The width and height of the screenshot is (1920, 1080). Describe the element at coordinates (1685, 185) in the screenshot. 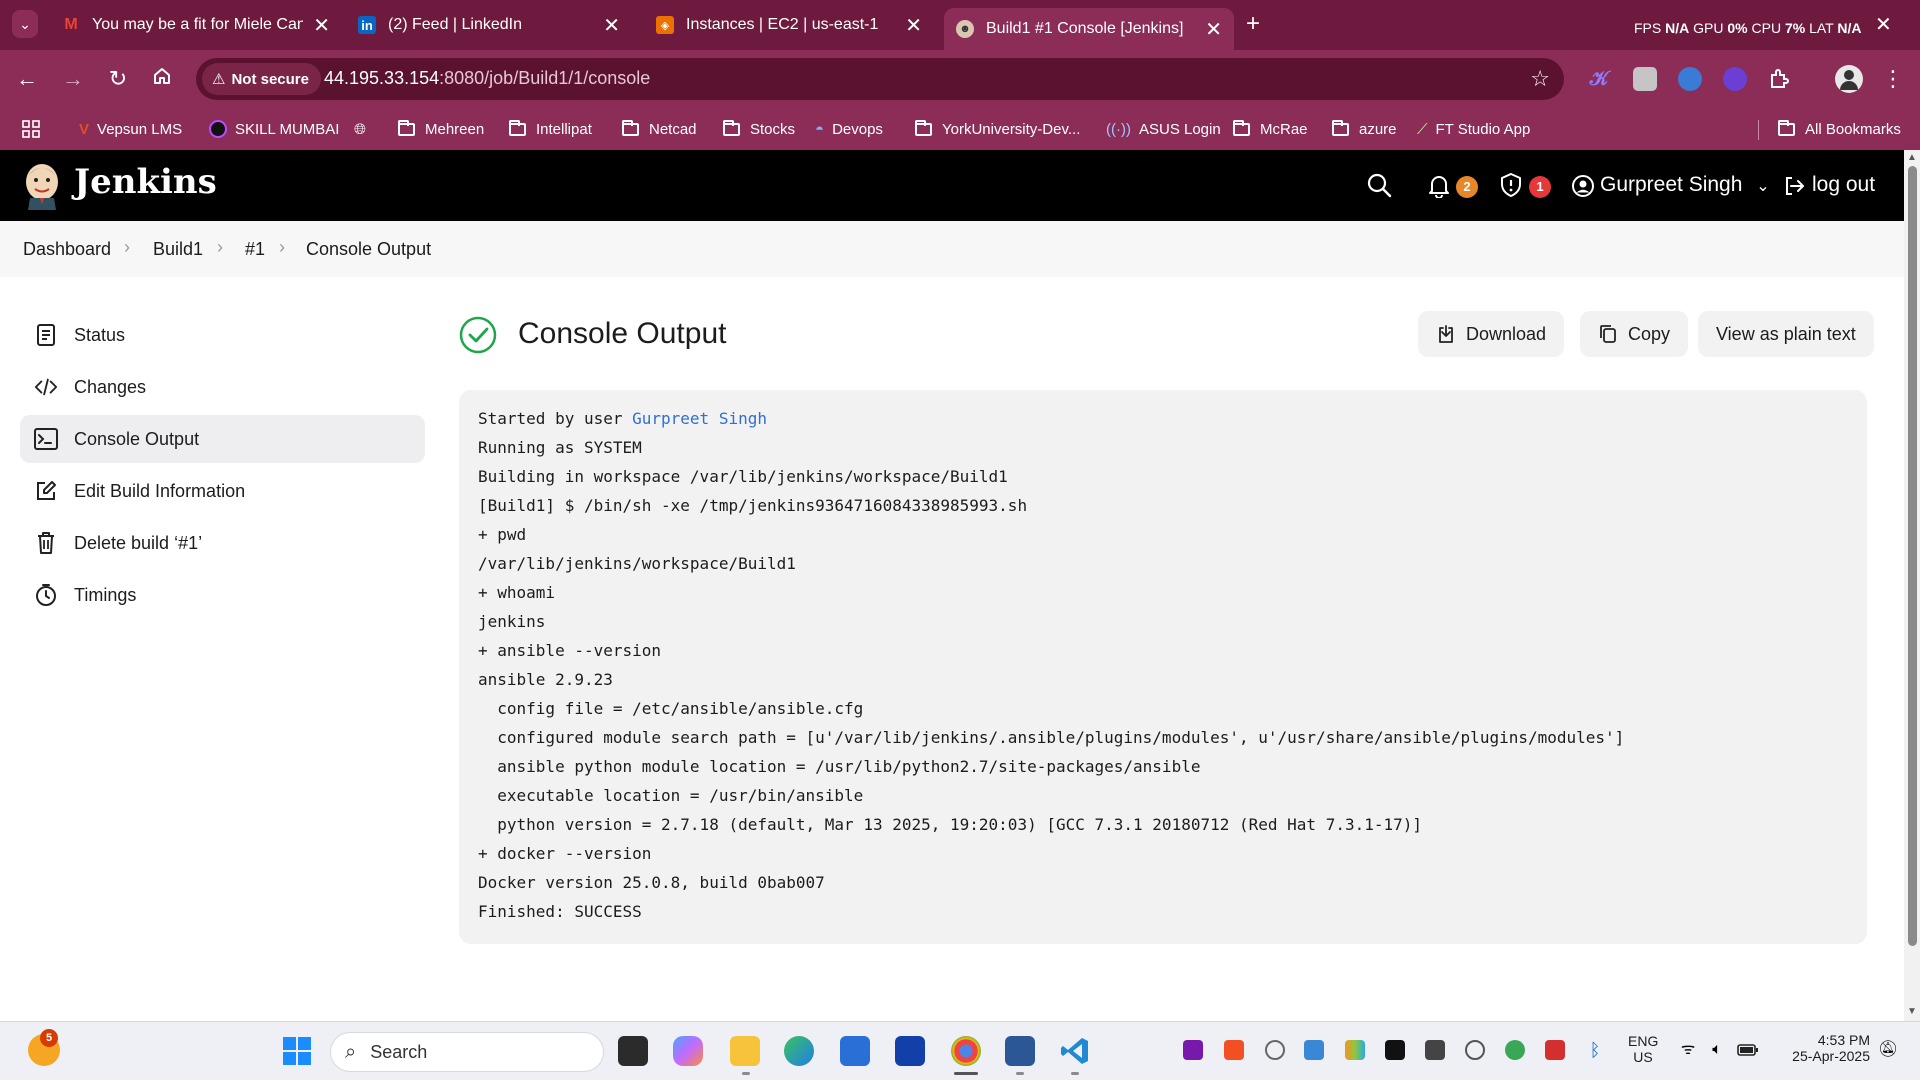

I see `user-menu: Gurpreet Singh ⌄` at that location.